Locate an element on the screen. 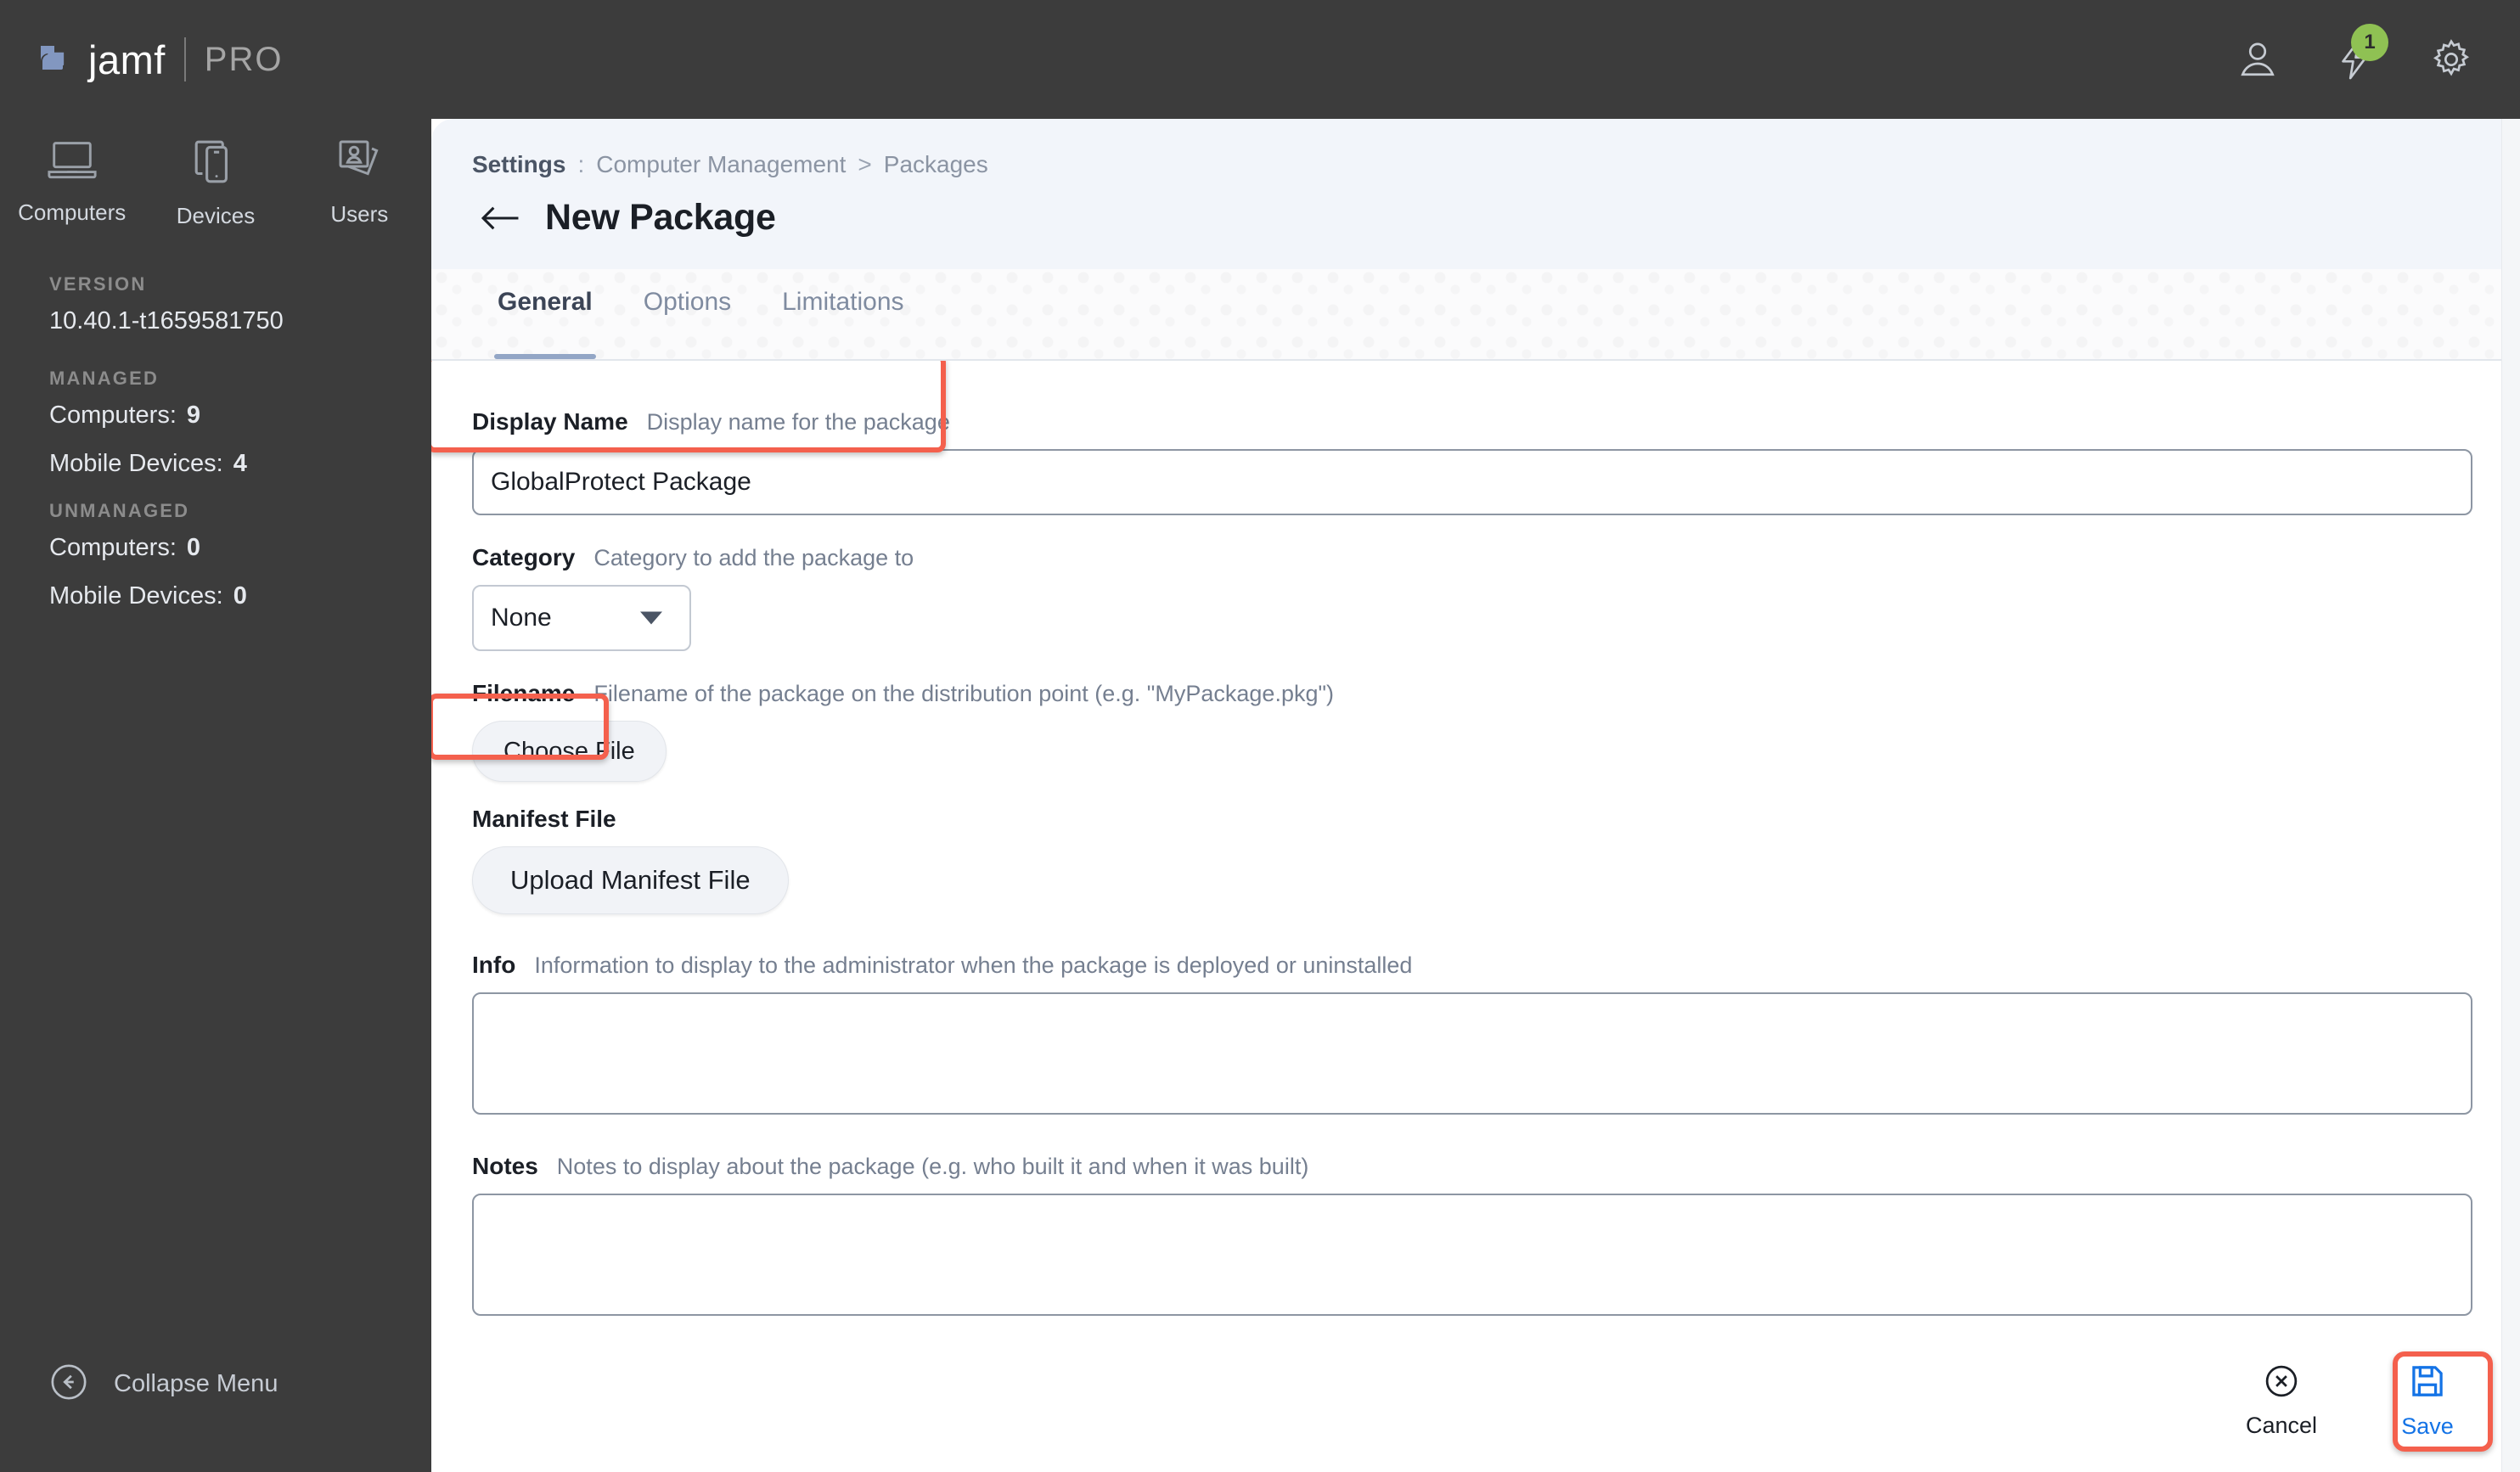 The height and width of the screenshot is (1472, 2520). tab-bar: General Options Limitations is located at coordinates (1475, 315).